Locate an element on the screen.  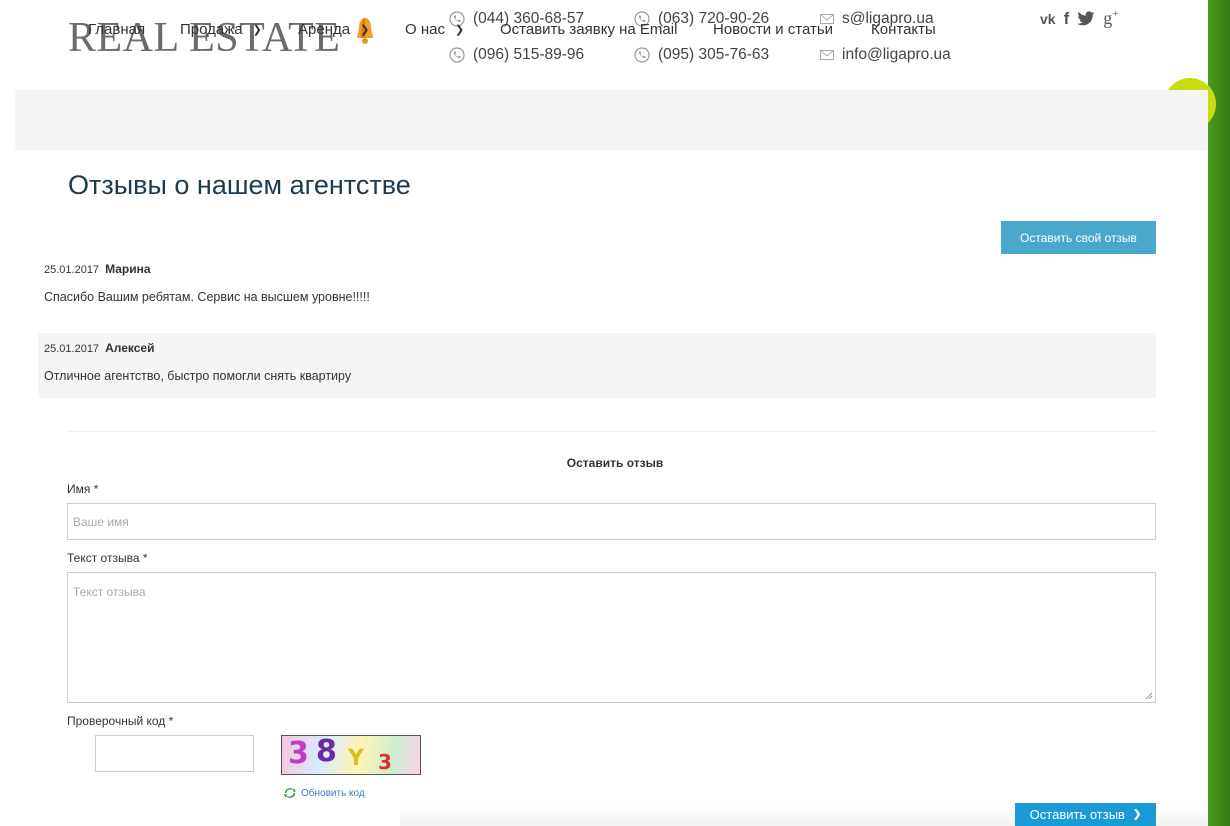
page-title: Отзывы о нашем агентстве is located at coordinates (239, 185).